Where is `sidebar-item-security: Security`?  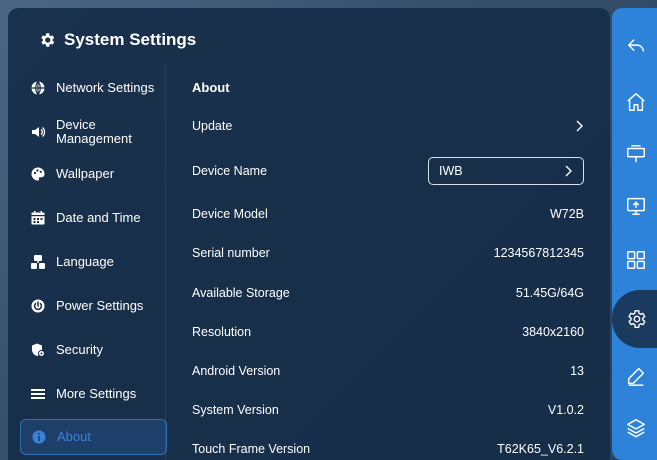
sidebar-item-security: Security is located at coordinates (93, 350).